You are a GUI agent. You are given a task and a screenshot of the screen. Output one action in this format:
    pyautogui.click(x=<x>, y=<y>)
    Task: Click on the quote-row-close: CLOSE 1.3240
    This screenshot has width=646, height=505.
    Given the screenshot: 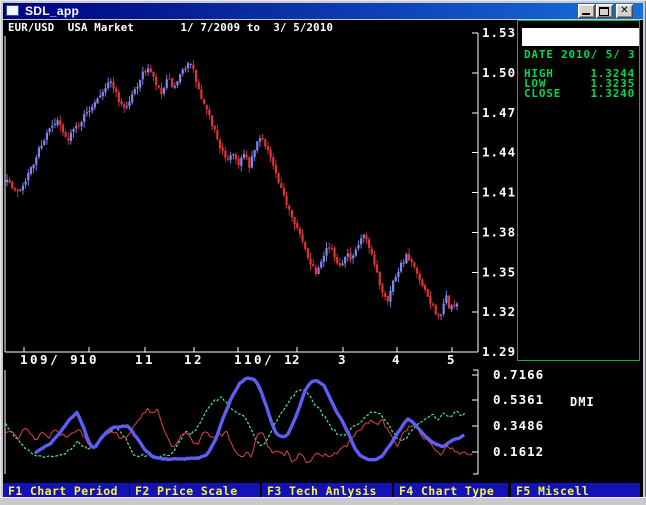 What is the action you would take?
    pyautogui.click(x=579, y=93)
    